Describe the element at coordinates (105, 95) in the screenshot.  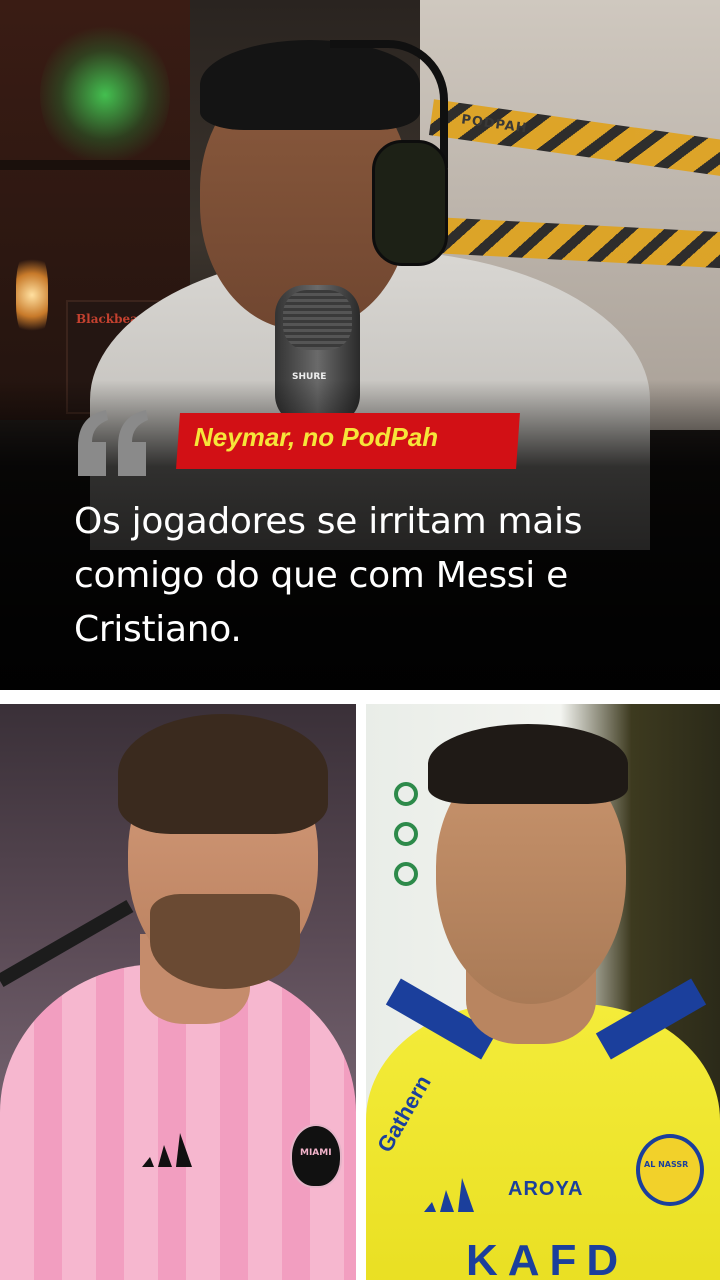
I see `shelf-light` at that location.